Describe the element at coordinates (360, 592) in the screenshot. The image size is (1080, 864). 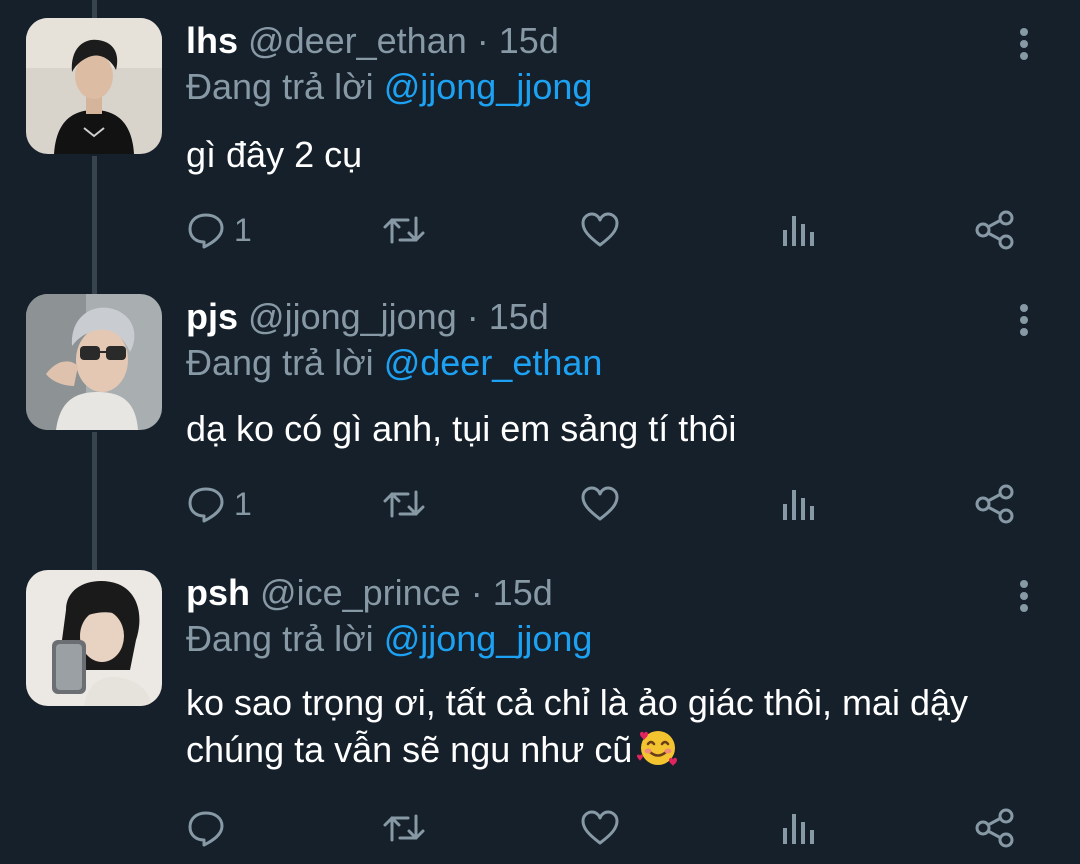
I see `user-handle: @ice_prince` at that location.